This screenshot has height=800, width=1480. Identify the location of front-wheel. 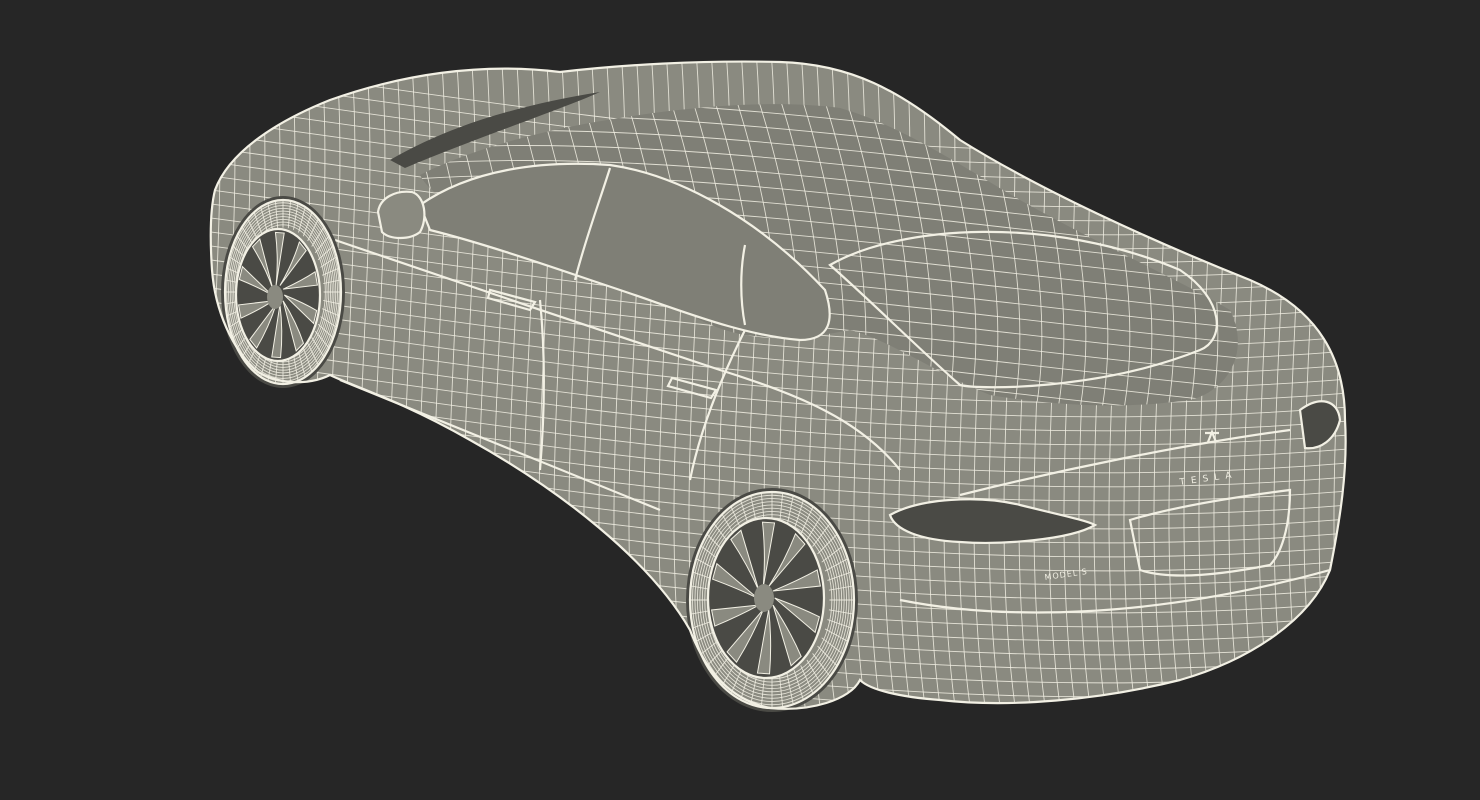
(283, 292).